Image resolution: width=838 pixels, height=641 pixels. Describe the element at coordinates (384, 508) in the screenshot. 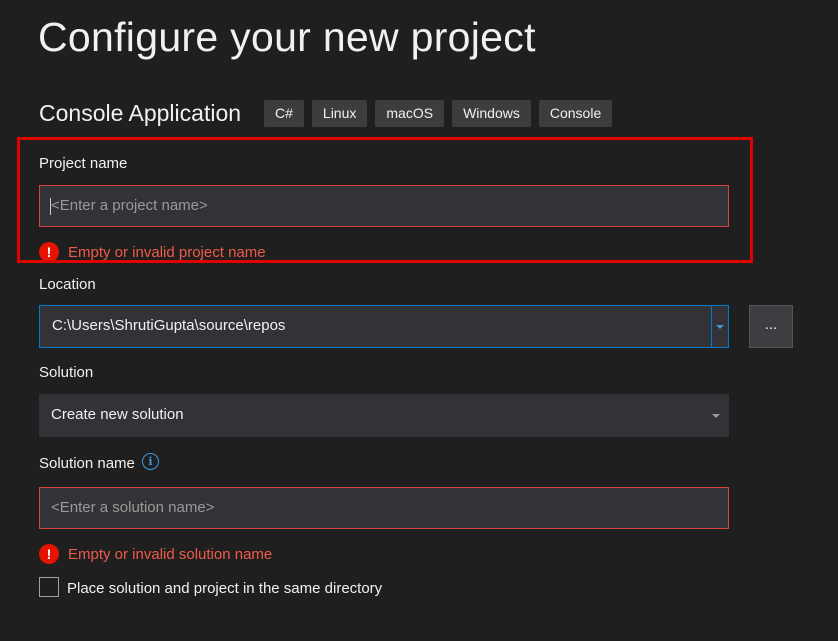

I see `solution-name-input: <Enter a solution name>` at that location.